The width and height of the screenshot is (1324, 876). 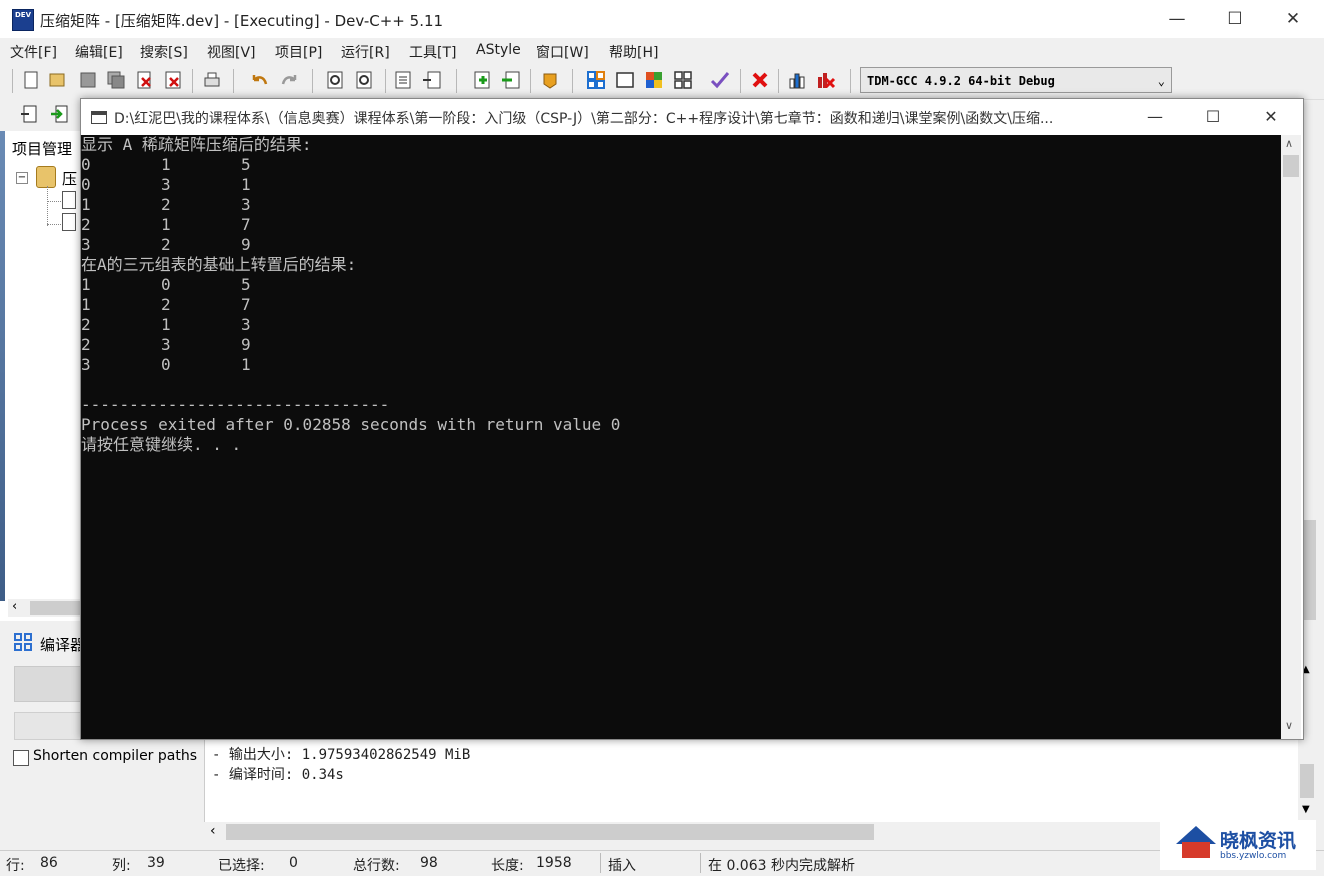 What do you see at coordinates (231, 225) in the screenshot?
I see `triple-row: 2 1 7` at bounding box center [231, 225].